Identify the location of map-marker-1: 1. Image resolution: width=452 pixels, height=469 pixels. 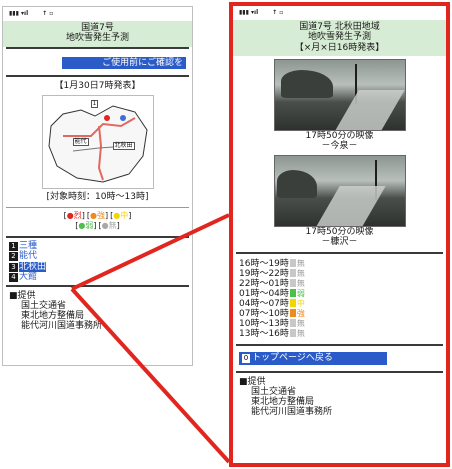
(94, 104).